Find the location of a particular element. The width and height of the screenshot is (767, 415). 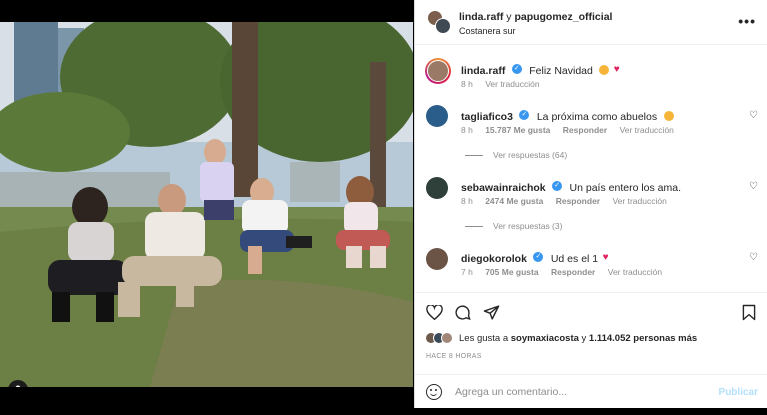

comment-row: tagliafico3 ✓ La próxima como abuelos is located at coordinates (567, 116).